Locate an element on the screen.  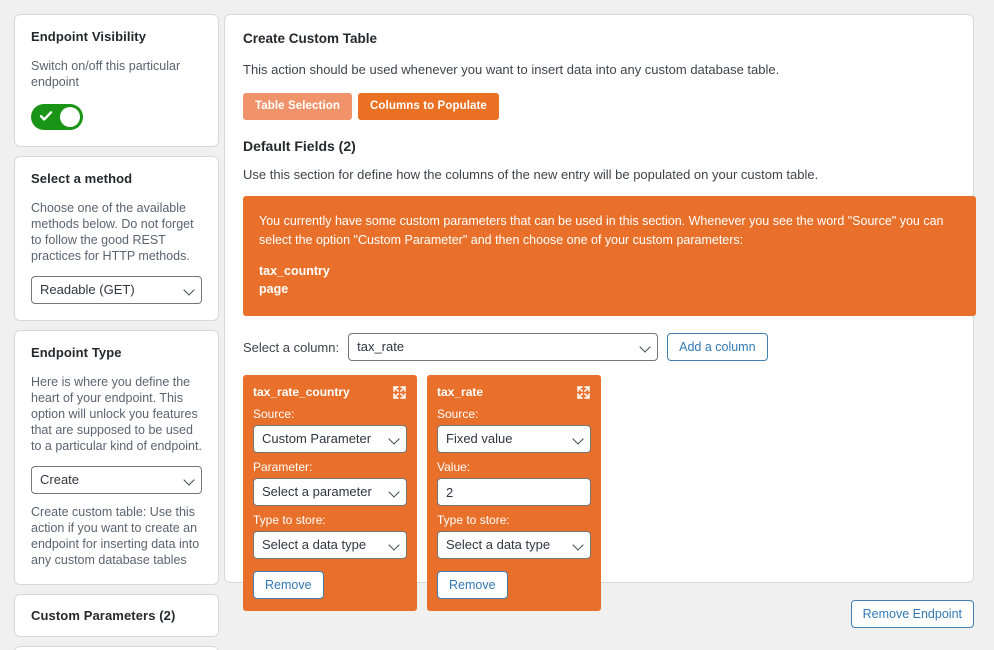
endpoint-visibility-description: Switch on/off this particular endpoint is located at coordinates (106, 74).